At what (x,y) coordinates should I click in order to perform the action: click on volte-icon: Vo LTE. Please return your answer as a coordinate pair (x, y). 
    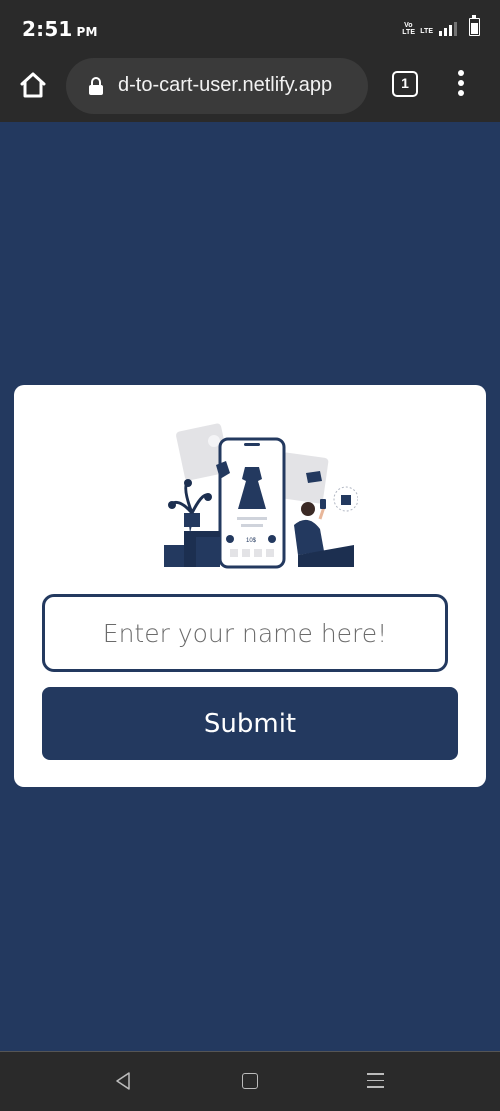
    Looking at the image, I should click on (408, 29).